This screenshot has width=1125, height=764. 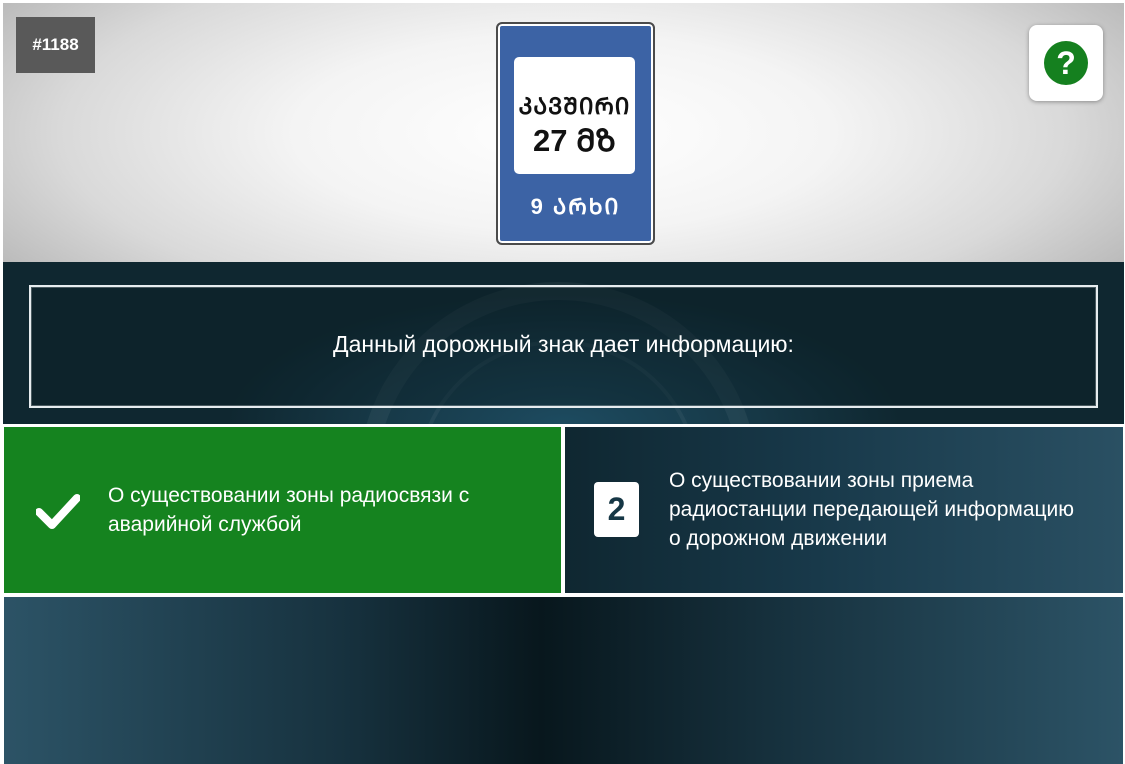 I want to click on road-sign-panel: ᲙᲐᲕᲨᲘᲠᲘ 27 ᲛᲖ, so click(x=574, y=115).